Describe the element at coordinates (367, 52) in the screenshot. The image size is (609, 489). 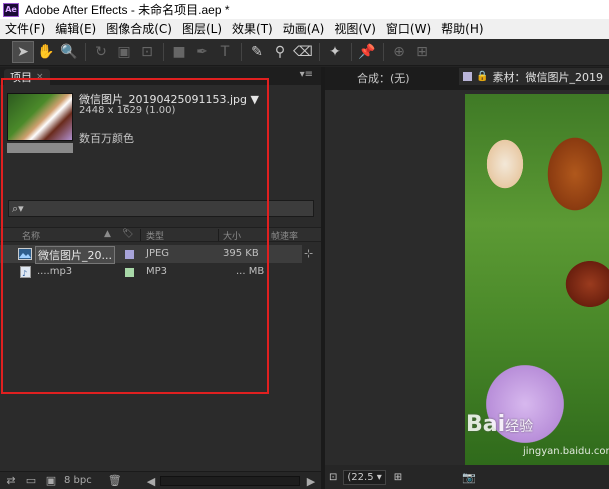
I see `puppet-pin-tool-icon: 📌` at that location.